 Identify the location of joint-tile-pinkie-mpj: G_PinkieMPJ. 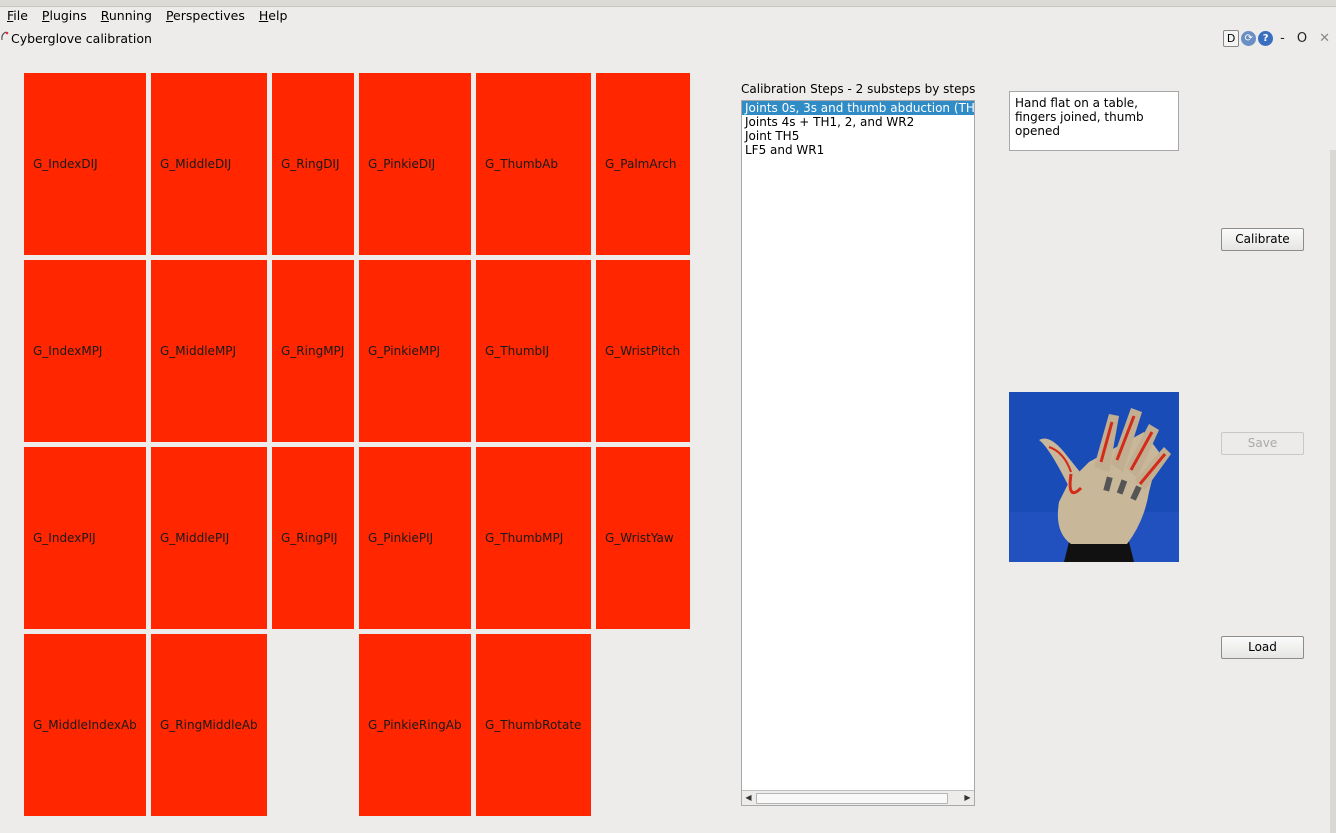
(415, 351).